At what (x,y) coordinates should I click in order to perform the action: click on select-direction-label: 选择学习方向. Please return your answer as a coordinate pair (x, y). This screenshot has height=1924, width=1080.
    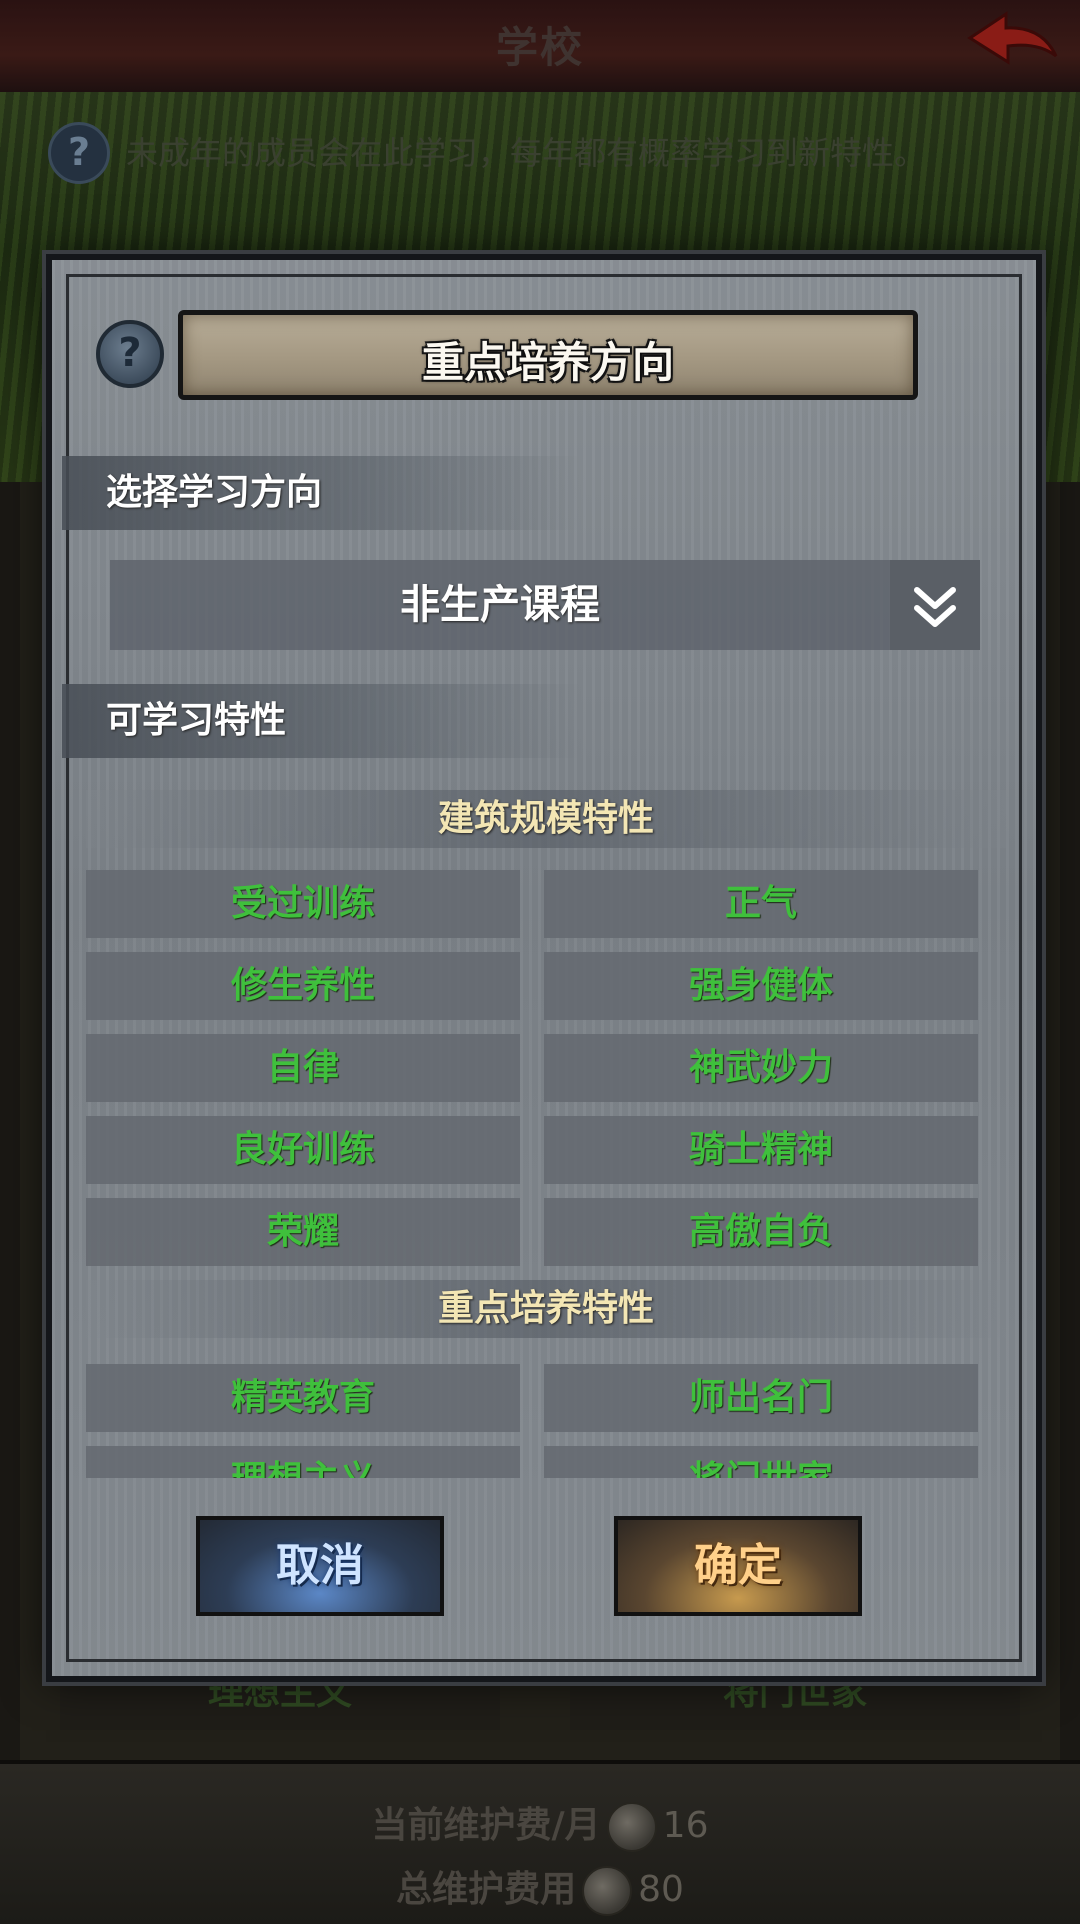
    Looking at the image, I should click on (322, 493).